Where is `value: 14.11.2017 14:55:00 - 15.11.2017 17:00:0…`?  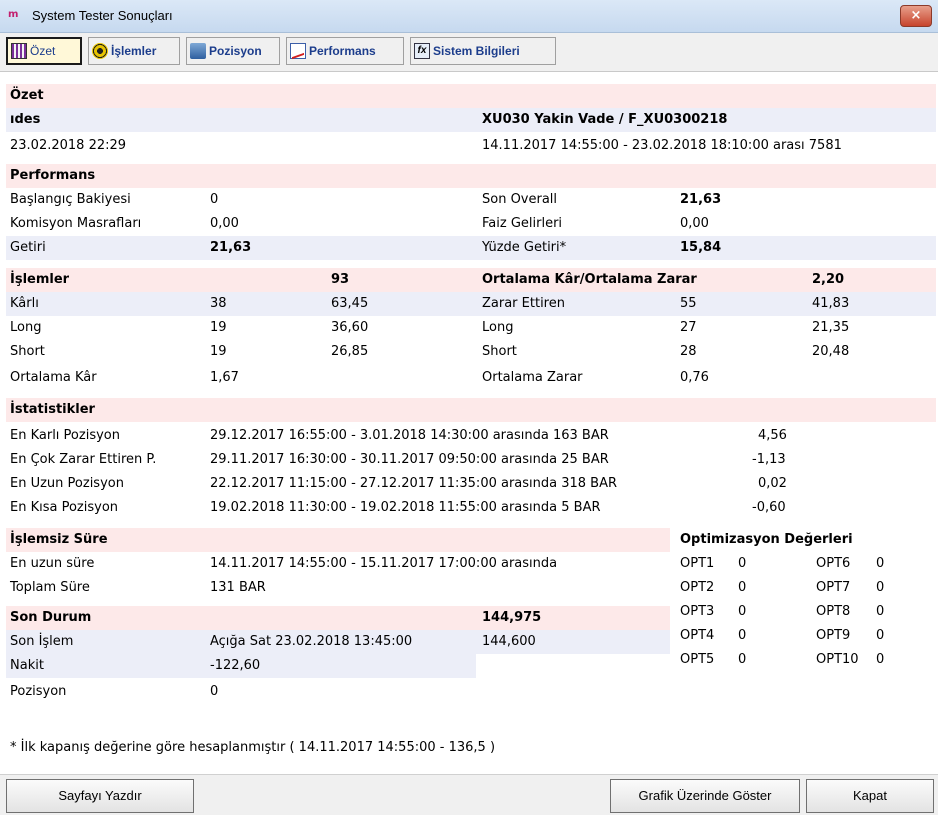
value: 14.11.2017 14:55:00 - 15.11.2017 17:00:0… is located at coordinates (384, 563).